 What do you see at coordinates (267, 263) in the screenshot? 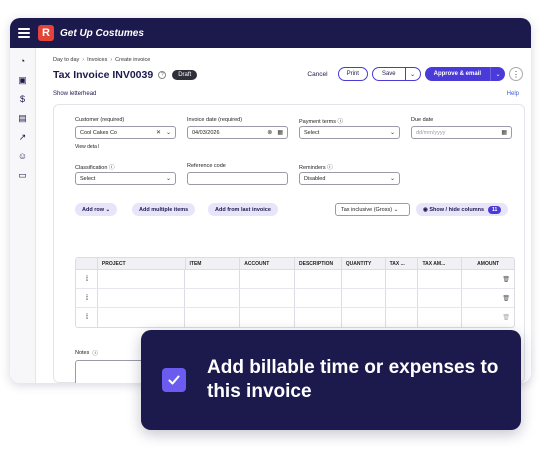
I see `table-header-account: ACCOUNT` at bounding box center [267, 263].